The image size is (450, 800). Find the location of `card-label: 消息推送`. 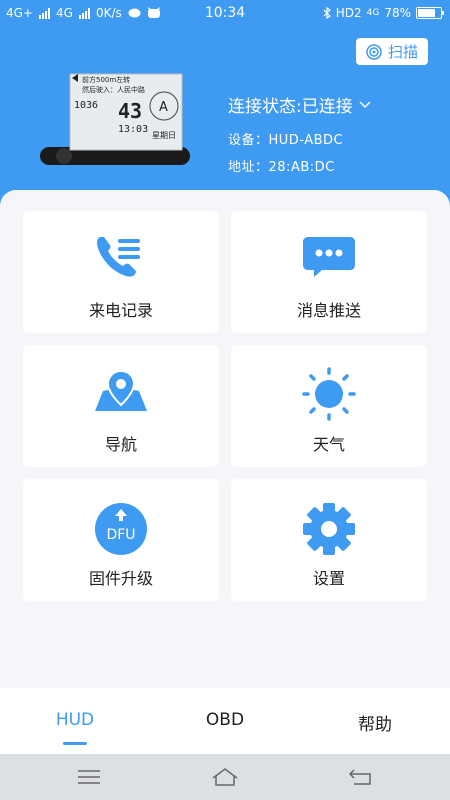

card-label: 消息推送 is located at coordinates (328, 310).